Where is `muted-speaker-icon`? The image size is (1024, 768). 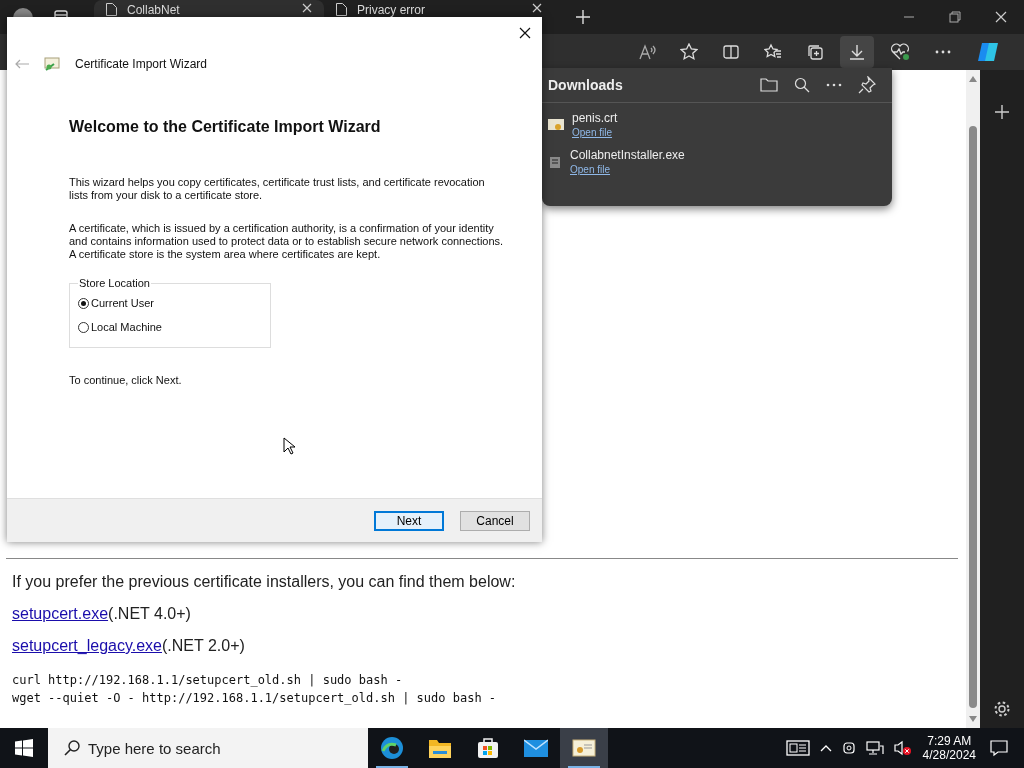 muted-speaker-icon is located at coordinates (902, 748).